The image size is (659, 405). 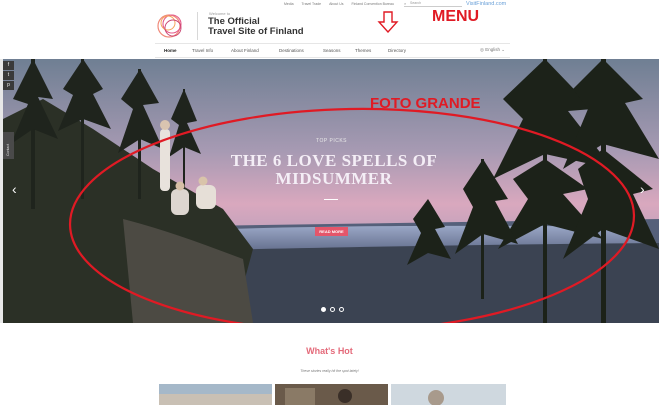 I want to click on visit-finland-logo, so click(x=171, y=25).